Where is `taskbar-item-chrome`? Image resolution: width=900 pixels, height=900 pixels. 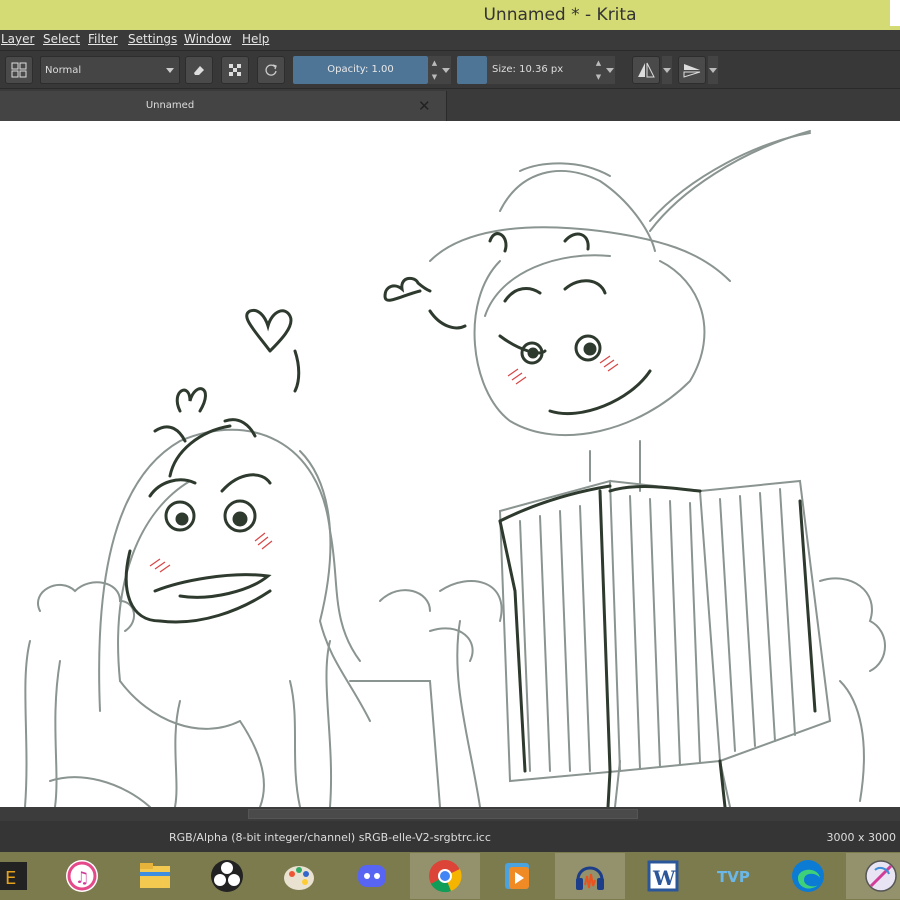
taskbar-item-chrome is located at coordinates (445, 876).